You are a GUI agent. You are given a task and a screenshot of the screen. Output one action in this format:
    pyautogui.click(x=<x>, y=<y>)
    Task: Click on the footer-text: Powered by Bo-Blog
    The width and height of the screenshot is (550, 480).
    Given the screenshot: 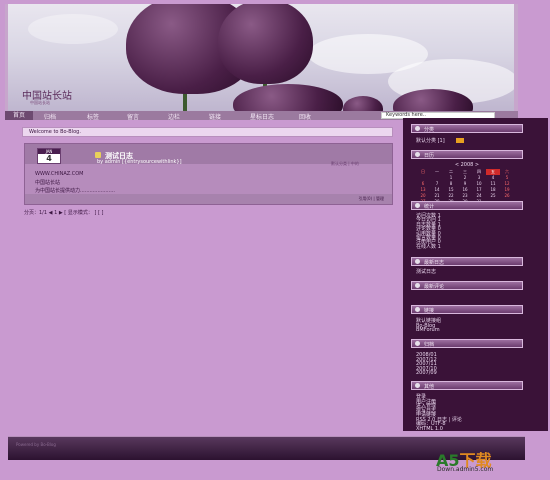 What is the action you would take?
    pyautogui.click(x=36, y=444)
    